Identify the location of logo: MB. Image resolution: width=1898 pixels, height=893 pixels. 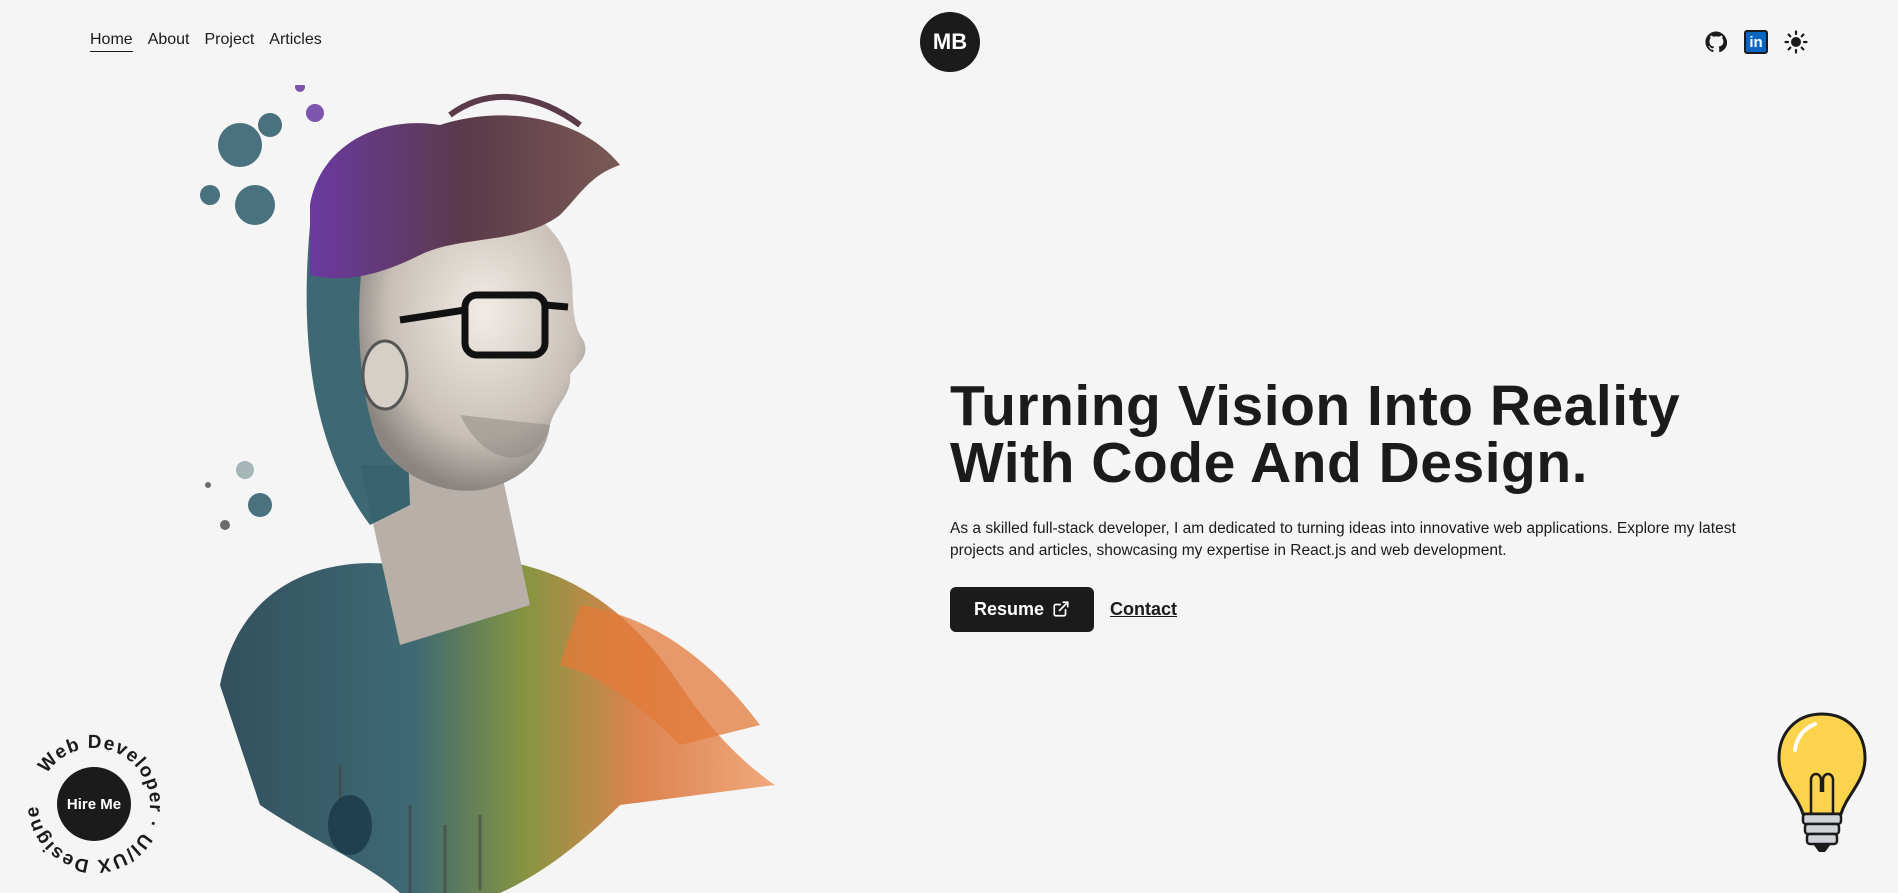
(950, 42).